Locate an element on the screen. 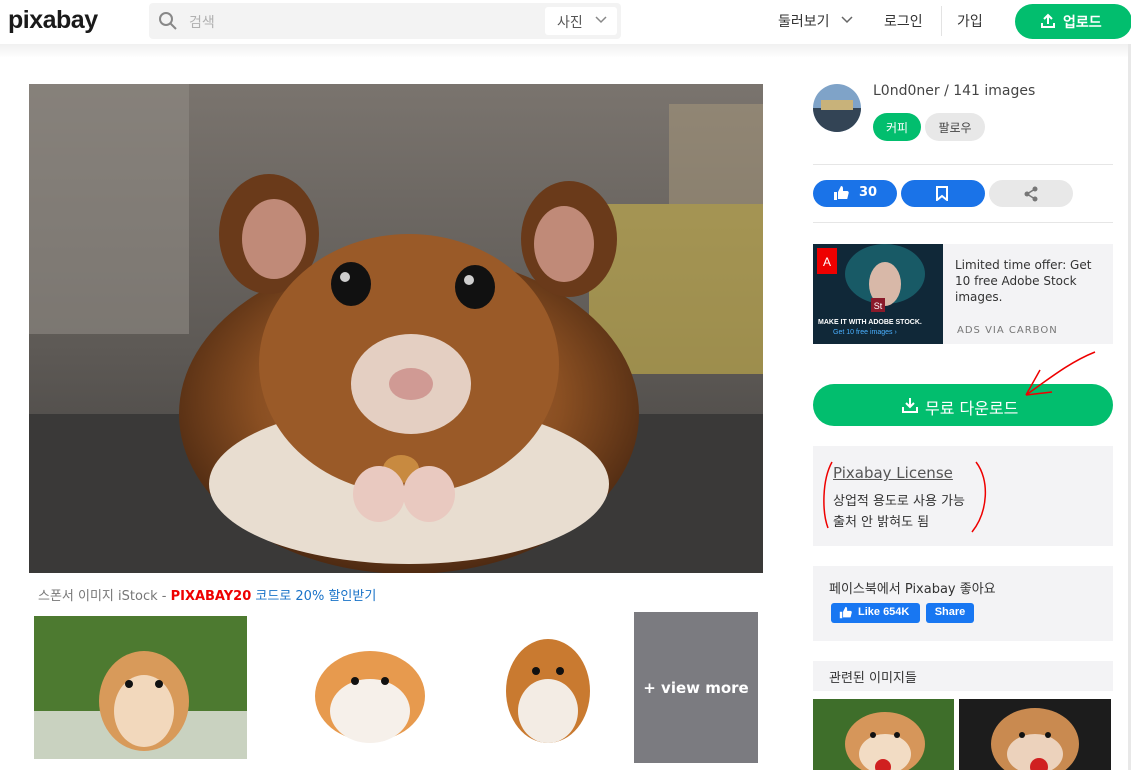 The height and width of the screenshot is (770, 1131). upload-button: 업로드 is located at coordinates (1073, 21).